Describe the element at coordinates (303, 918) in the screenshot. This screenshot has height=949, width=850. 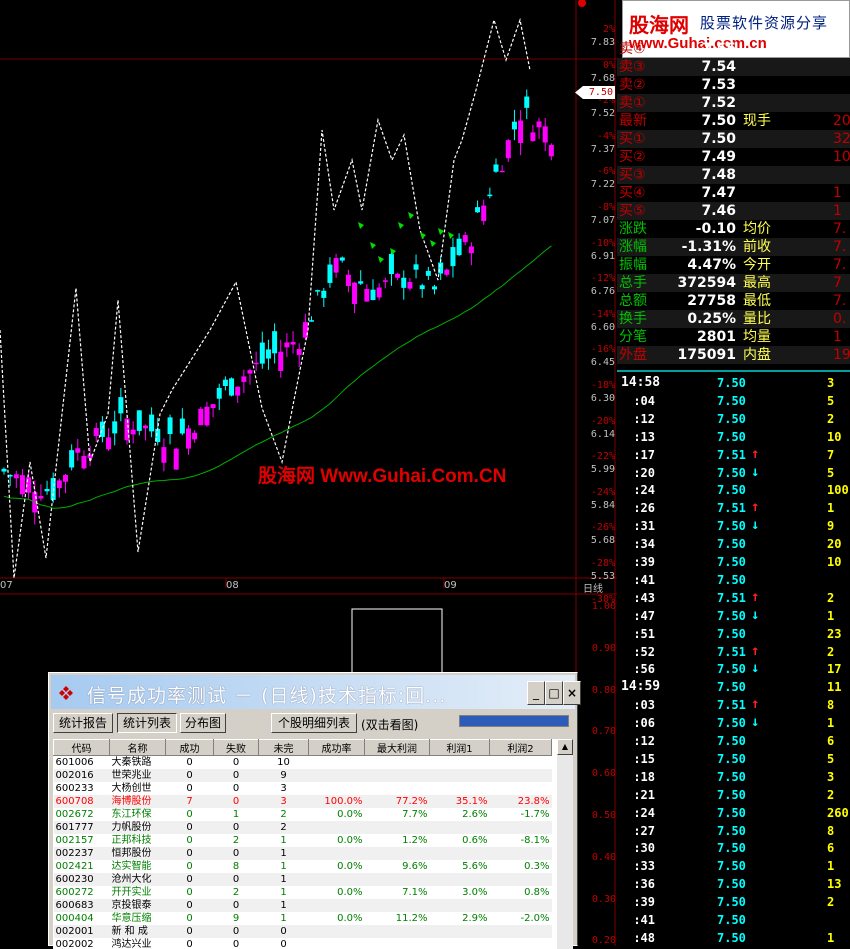
I see `table-row: 000404 华意压缩 0 9 1 0.0% 11.2% 2.9% -2.0%` at that location.